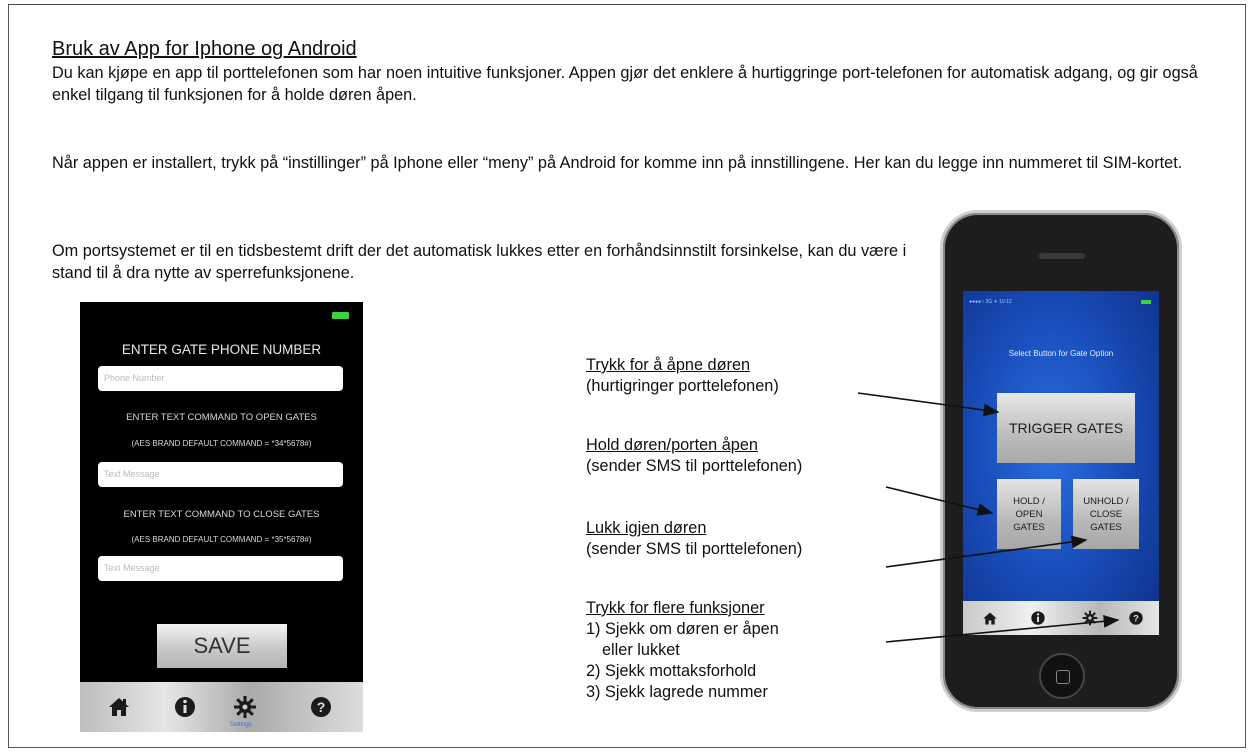 This screenshot has height=756, width=1252. Describe the element at coordinates (220, 378) in the screenshot. I see `phone-number-field: Phone Number` at that location.